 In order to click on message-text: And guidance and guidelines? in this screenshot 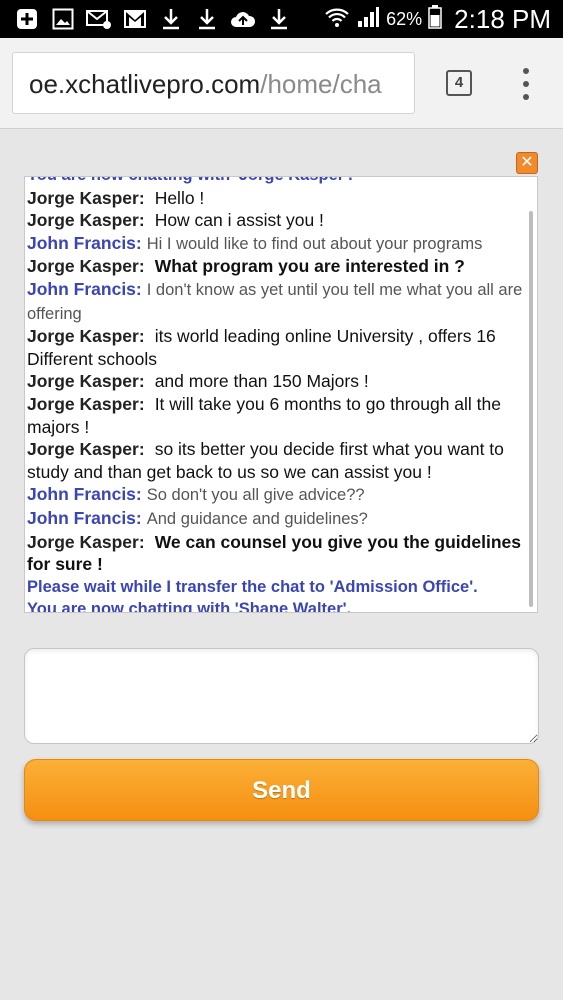, I will do `click(257, 518)`.